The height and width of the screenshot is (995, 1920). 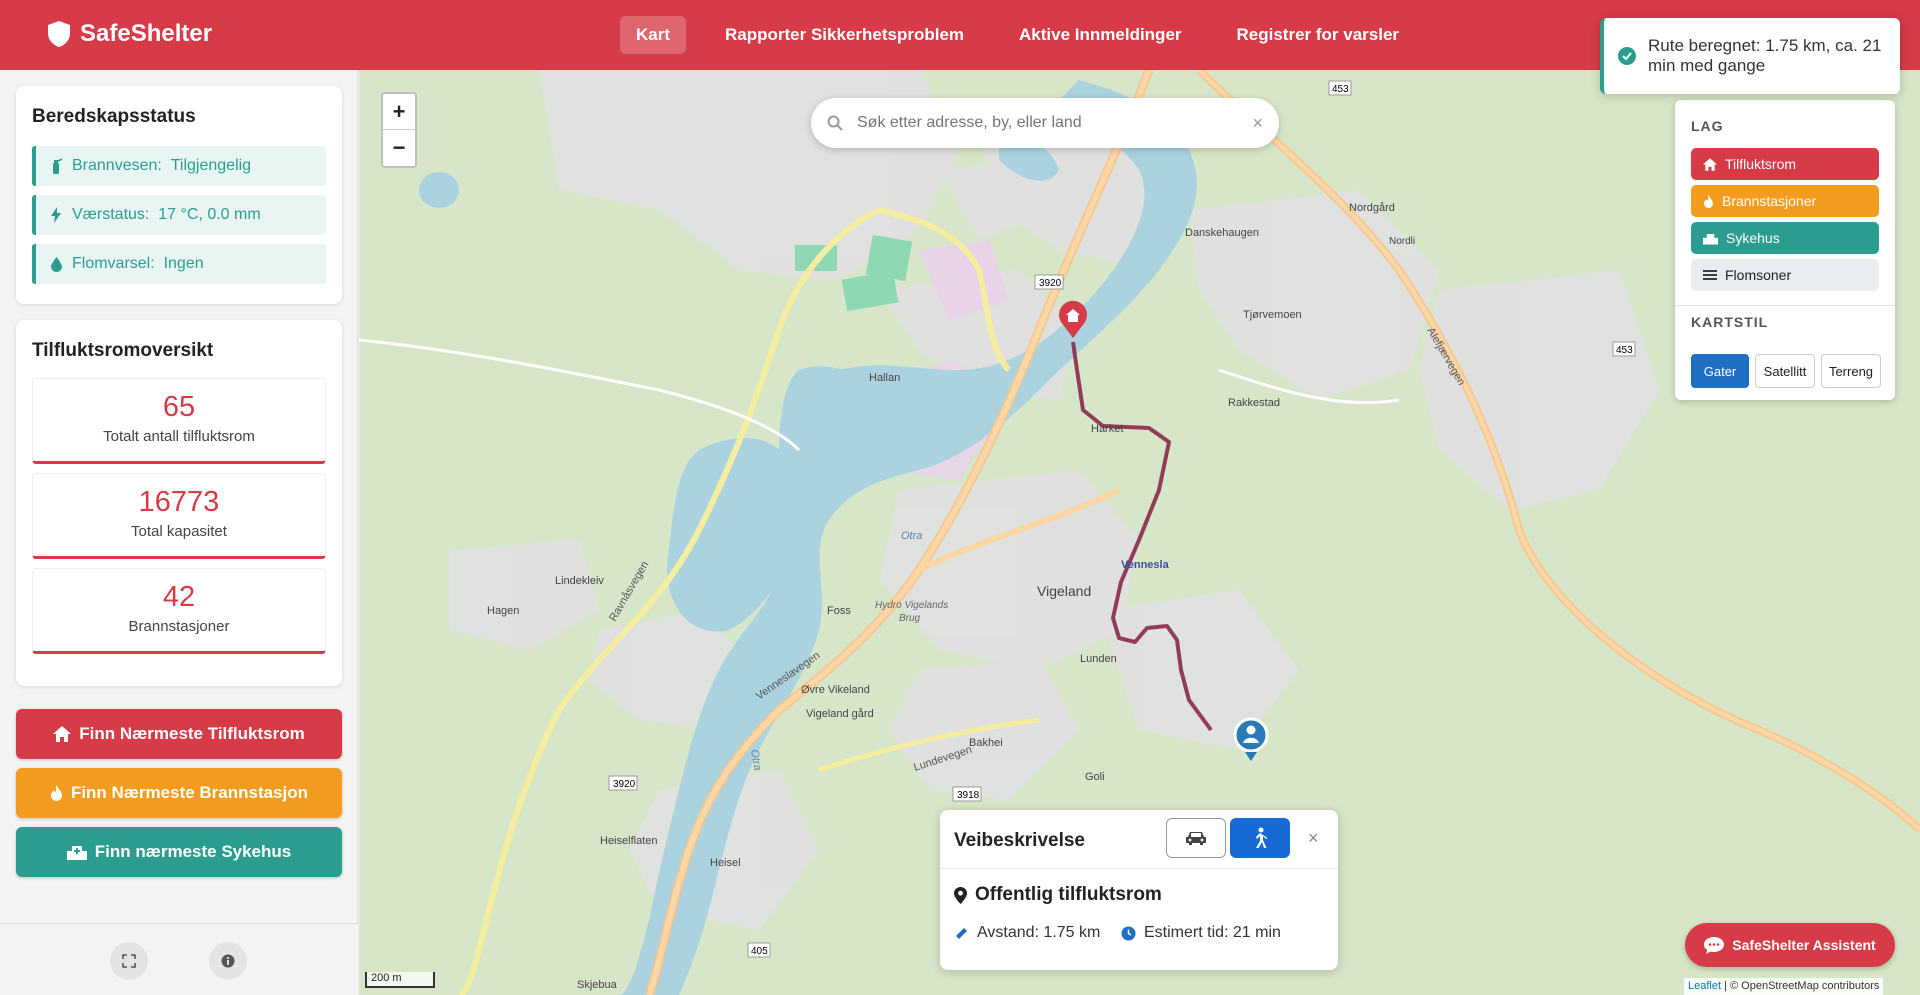 What do you see at coordinates (840, 714) in the screenshot?
I see `label-vigeland-gard: Vigeland gård` at bounding box center [840, 714].